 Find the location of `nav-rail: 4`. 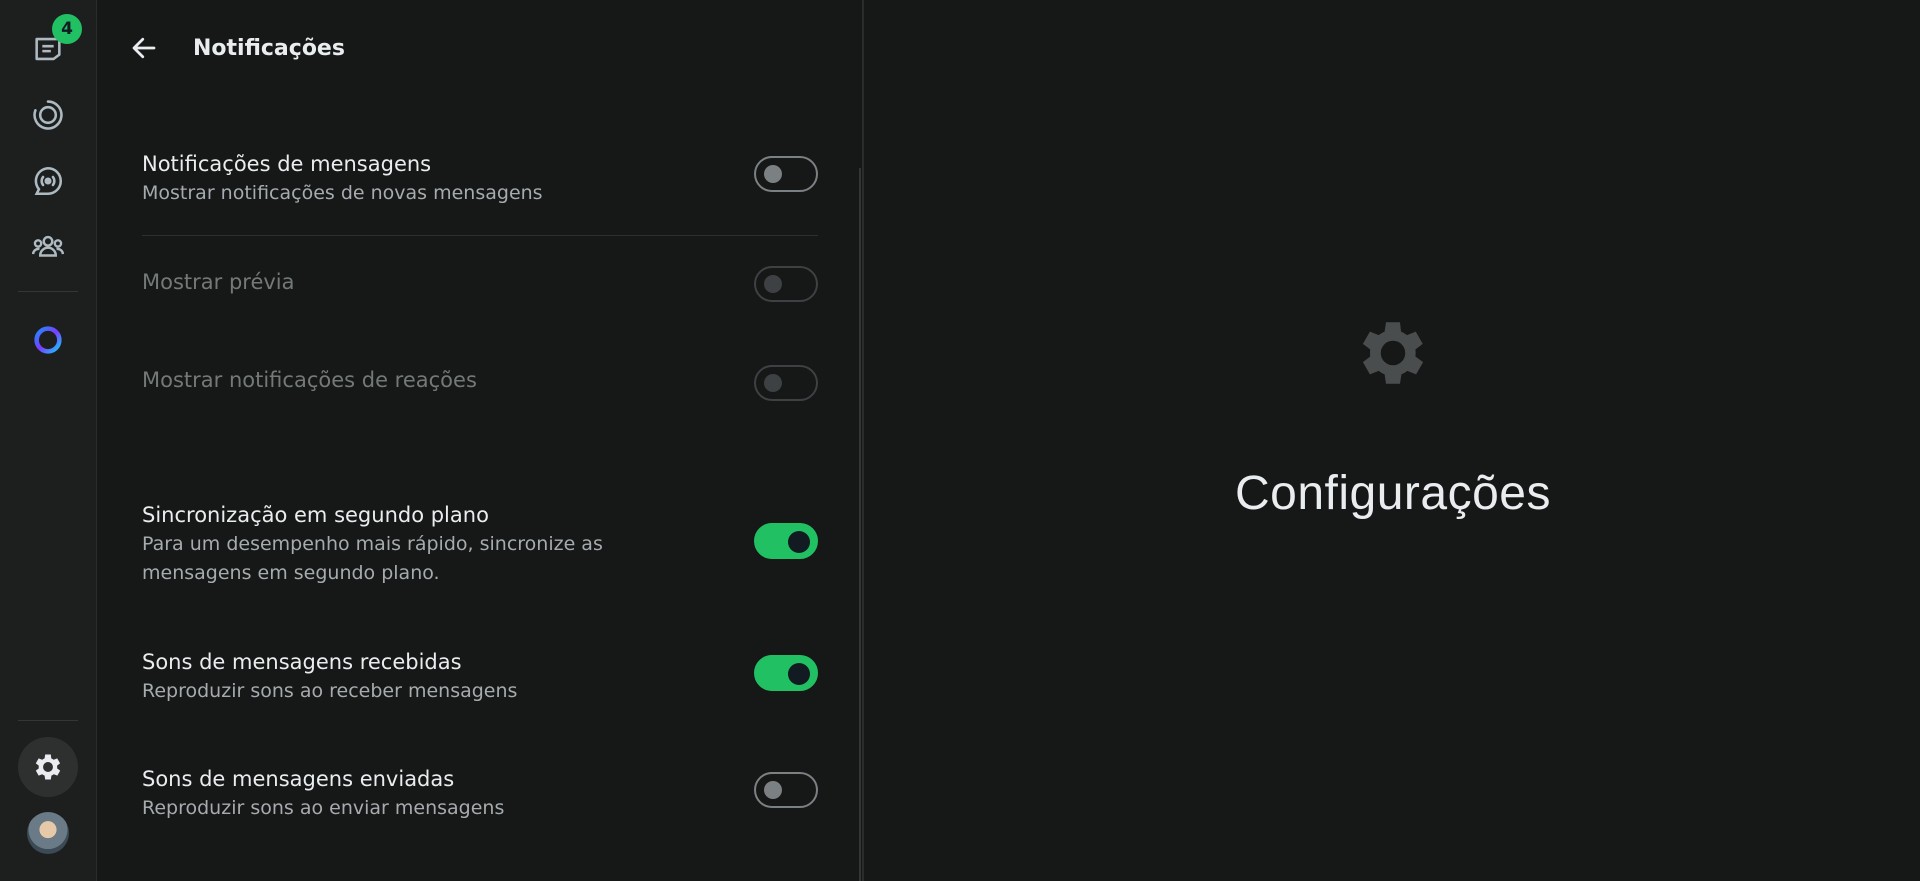

nav-rail: 4 is located at coordinates (48, 440).